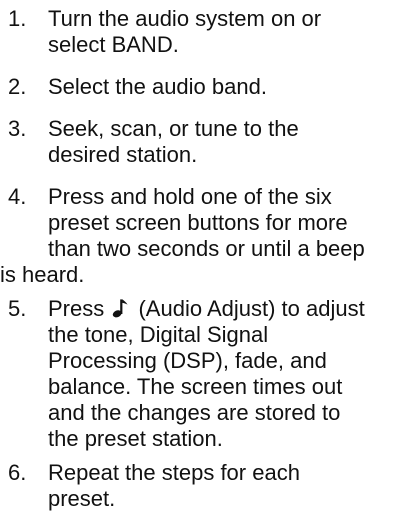  What do you see at coordinates (198, 222) in the screenshot?
I see `step-text-line: preset screen buttons for more` at bounding box center [198, 222].